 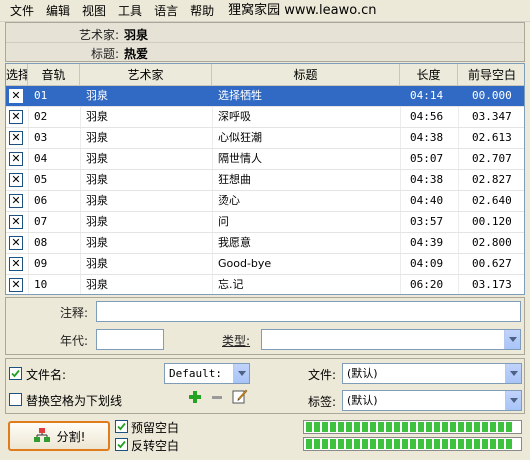 What do you see at coordinates (265, 284) in the screenshot?
I see `table-row: ✕ 10 羽泉 忘.记 06:20 03.173` at bounding box center [265, 284].